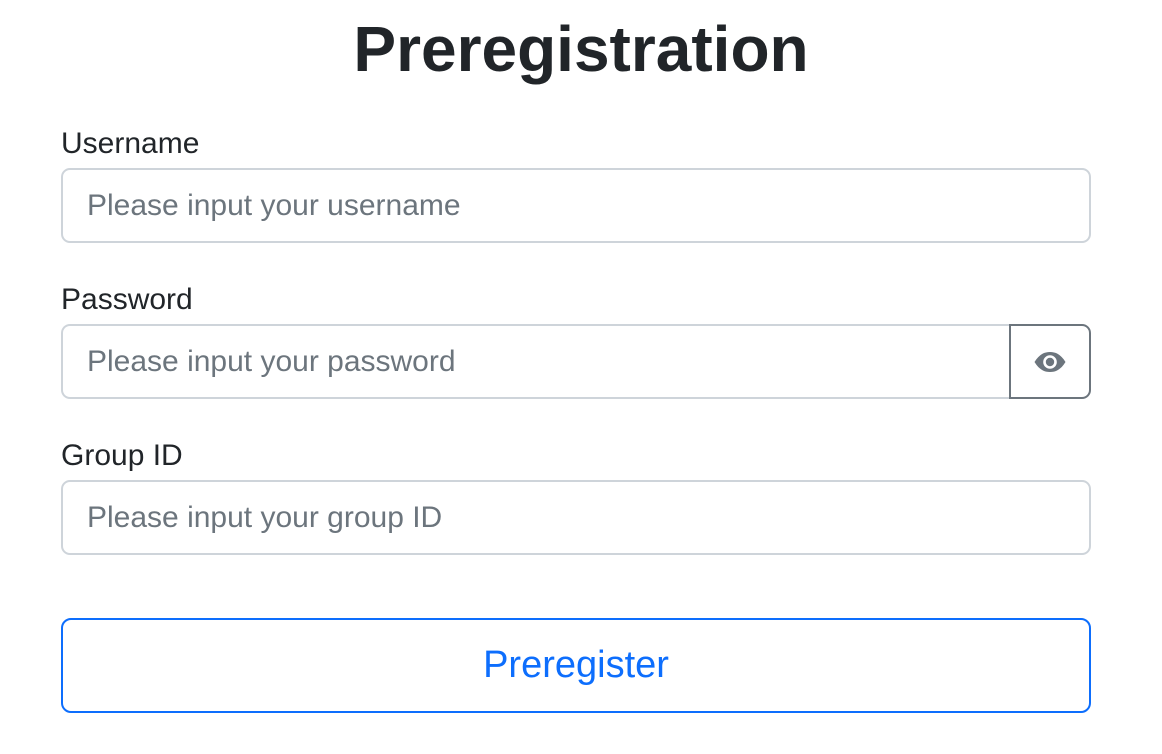 The width and height of the screenshot is (1162, 754). What do you see at coordinates (122, 455) in the screenshot?
I see `group-id-label: Group ID` at bounding box center [122, 455].